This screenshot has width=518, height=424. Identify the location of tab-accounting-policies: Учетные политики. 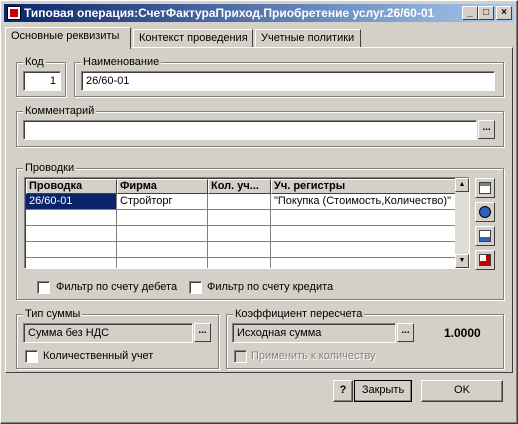
(308, 38).